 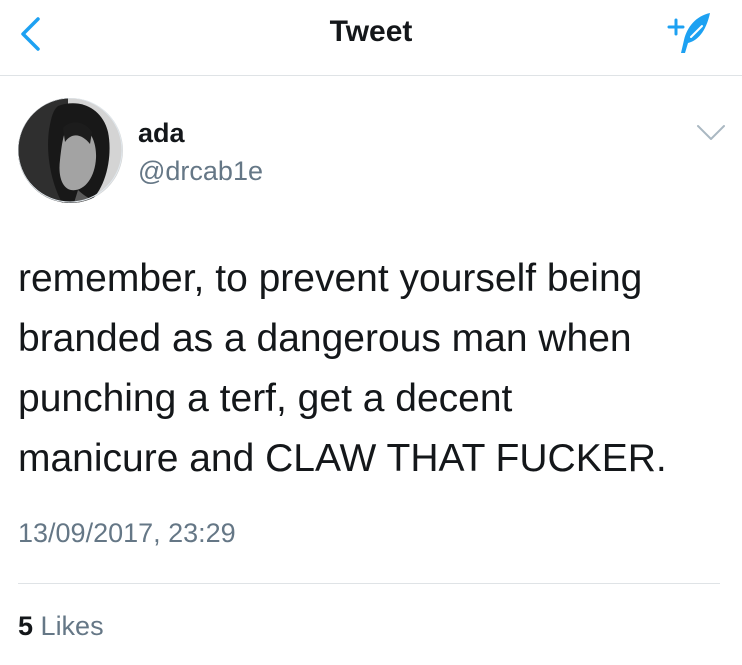 I want to click on likes-label: Likes, so click(x=72, y=626).